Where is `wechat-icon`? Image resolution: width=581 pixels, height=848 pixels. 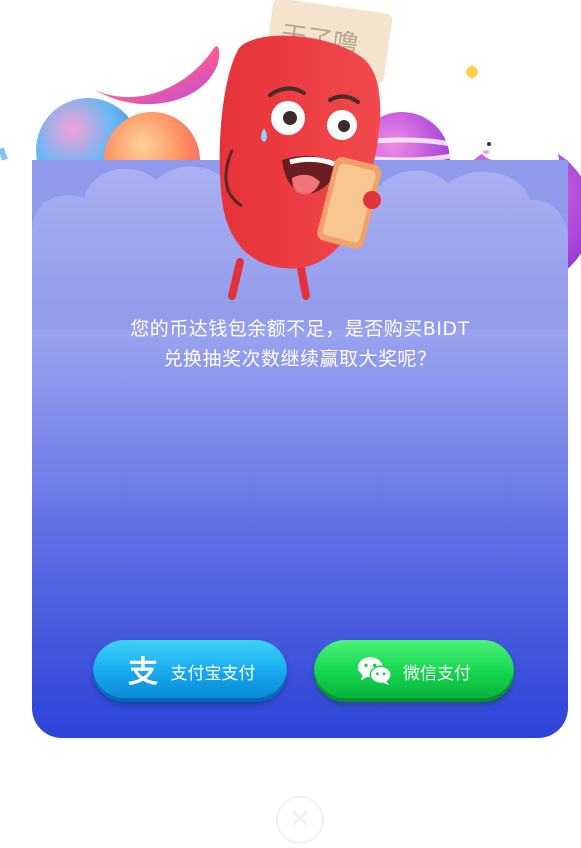 wechat-icon is located at coordinates (375, 671).